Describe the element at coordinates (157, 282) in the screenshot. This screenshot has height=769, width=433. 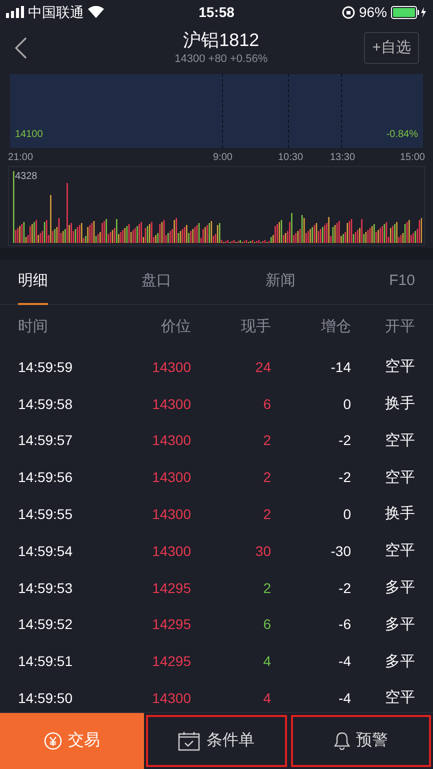
I see `tab: 盘口` at that location.